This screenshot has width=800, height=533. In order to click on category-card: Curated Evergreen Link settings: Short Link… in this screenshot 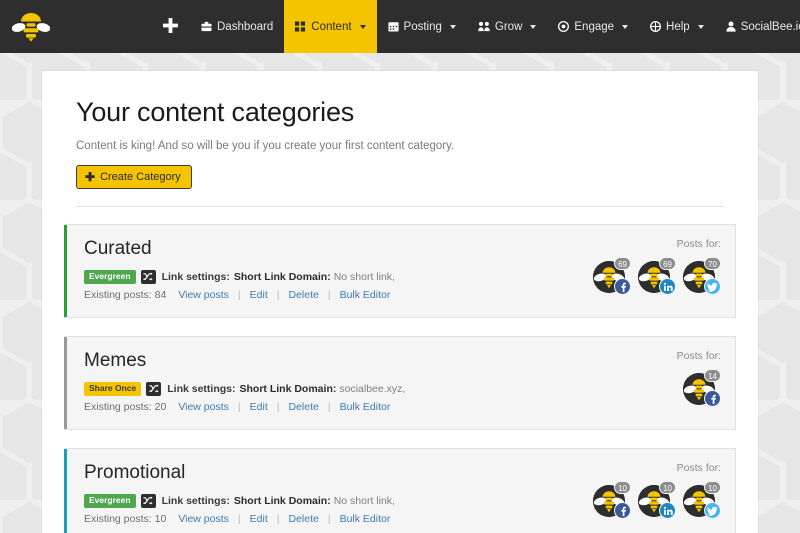, I will do `click(400, 271)`.